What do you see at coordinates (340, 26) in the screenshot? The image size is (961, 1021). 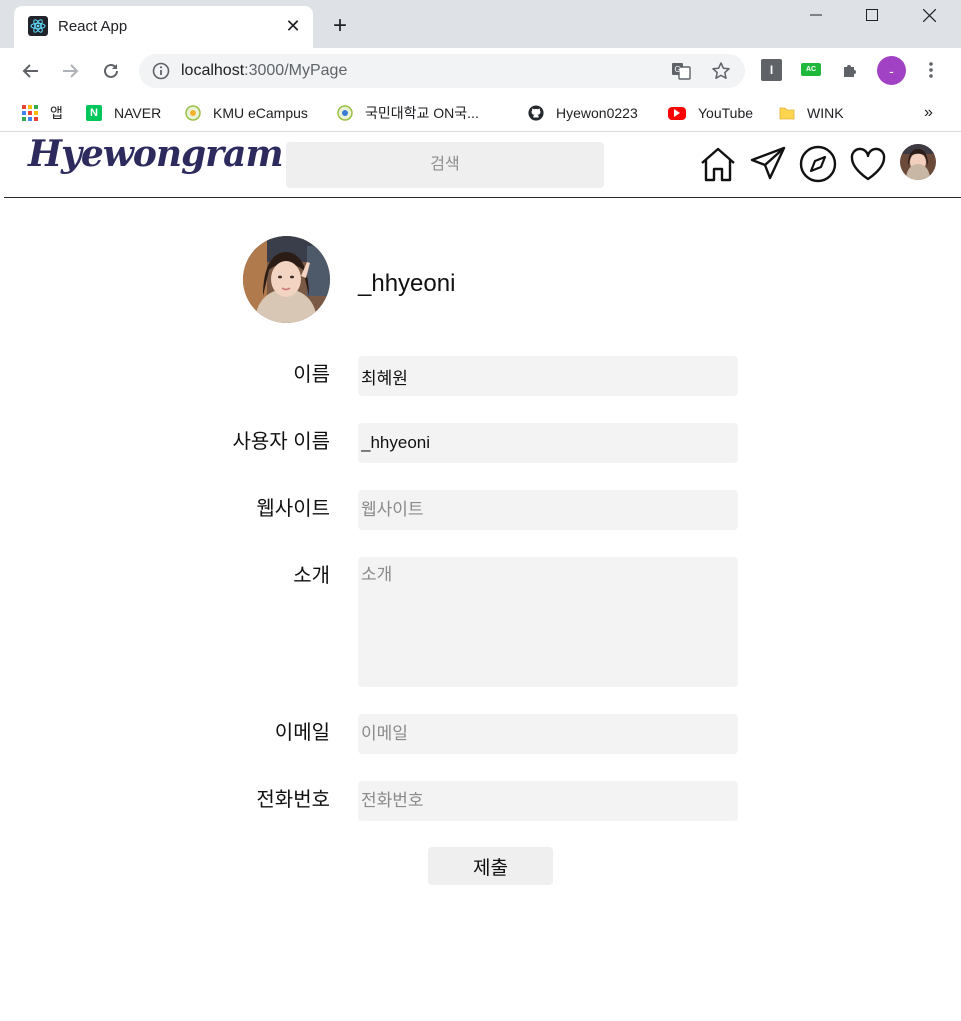 I see `new-tab-button: +` at bounding box center [340, 26].